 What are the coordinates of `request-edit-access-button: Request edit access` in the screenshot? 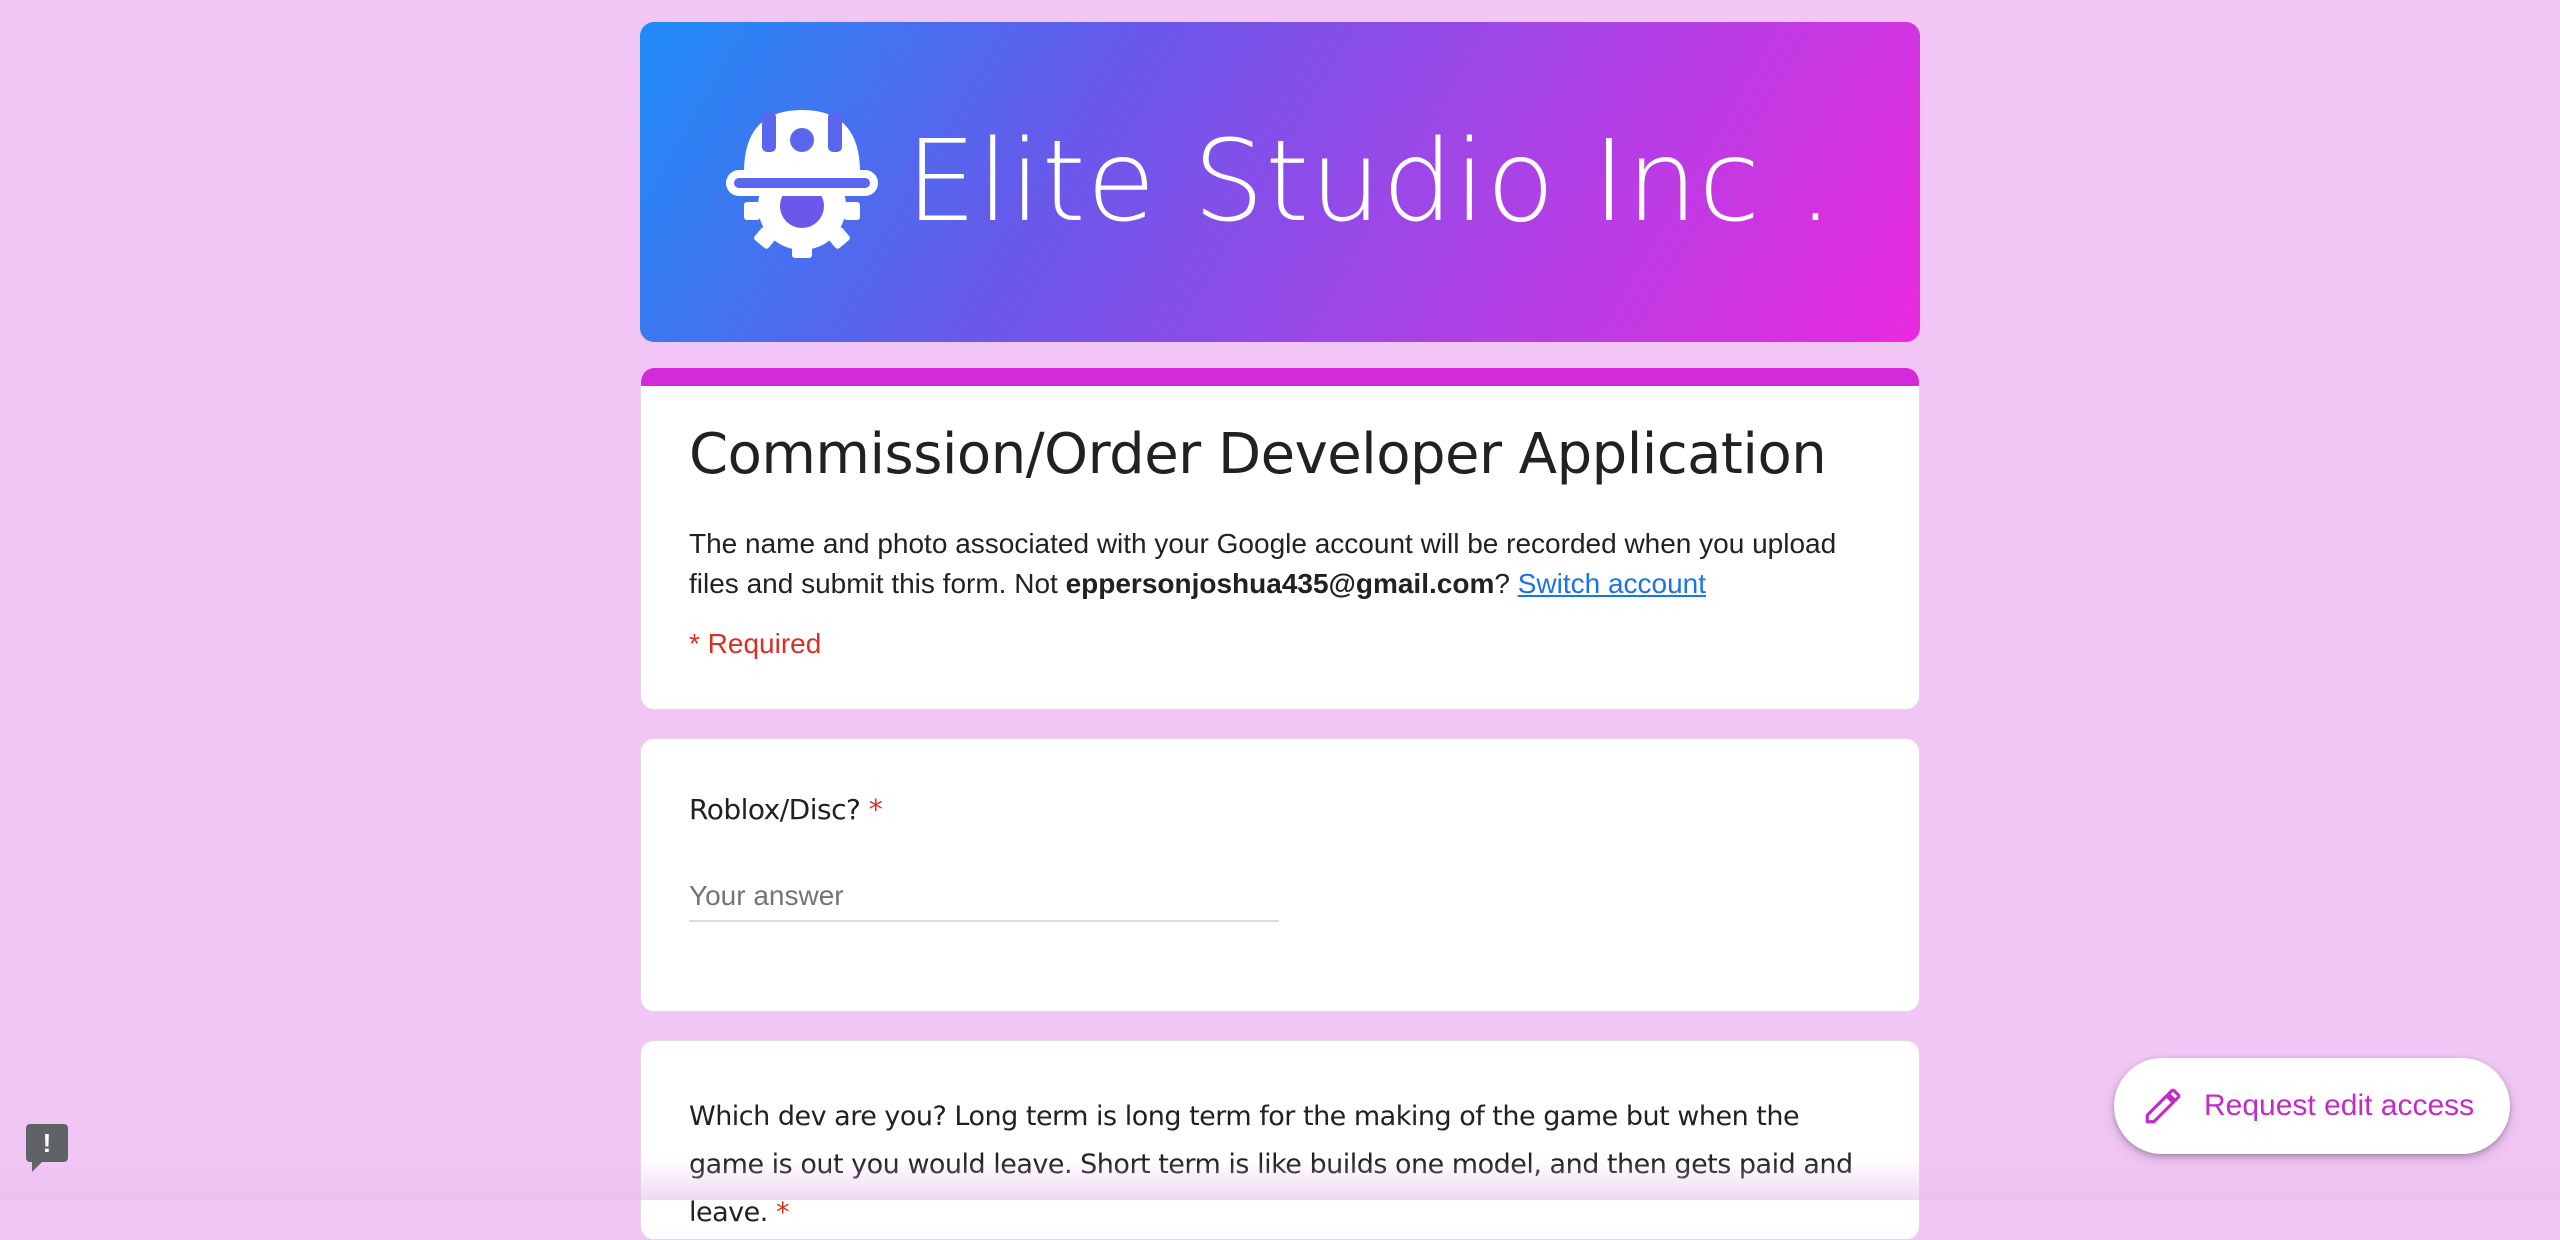 It's located at (2312, 1106).